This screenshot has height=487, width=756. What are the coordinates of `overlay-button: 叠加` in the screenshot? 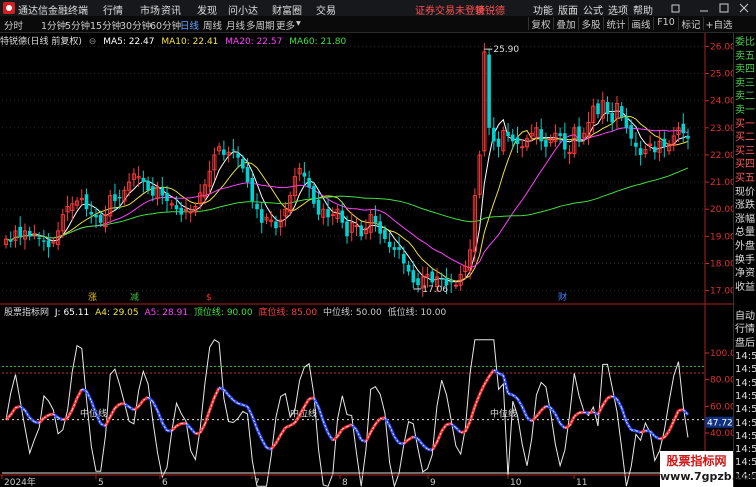 It's located at (565, 24).